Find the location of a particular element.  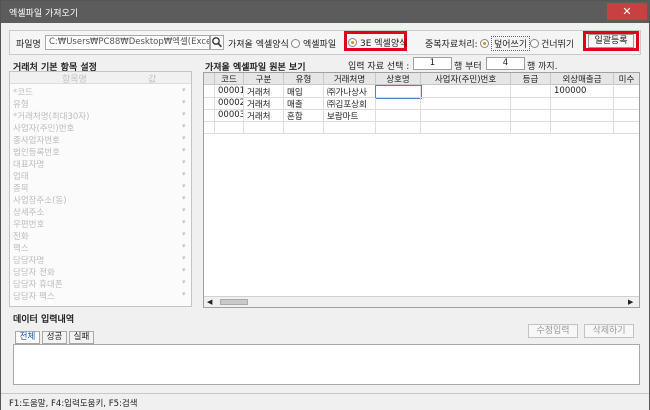

to-row-input: 4 is located at coordinates (505, 63).